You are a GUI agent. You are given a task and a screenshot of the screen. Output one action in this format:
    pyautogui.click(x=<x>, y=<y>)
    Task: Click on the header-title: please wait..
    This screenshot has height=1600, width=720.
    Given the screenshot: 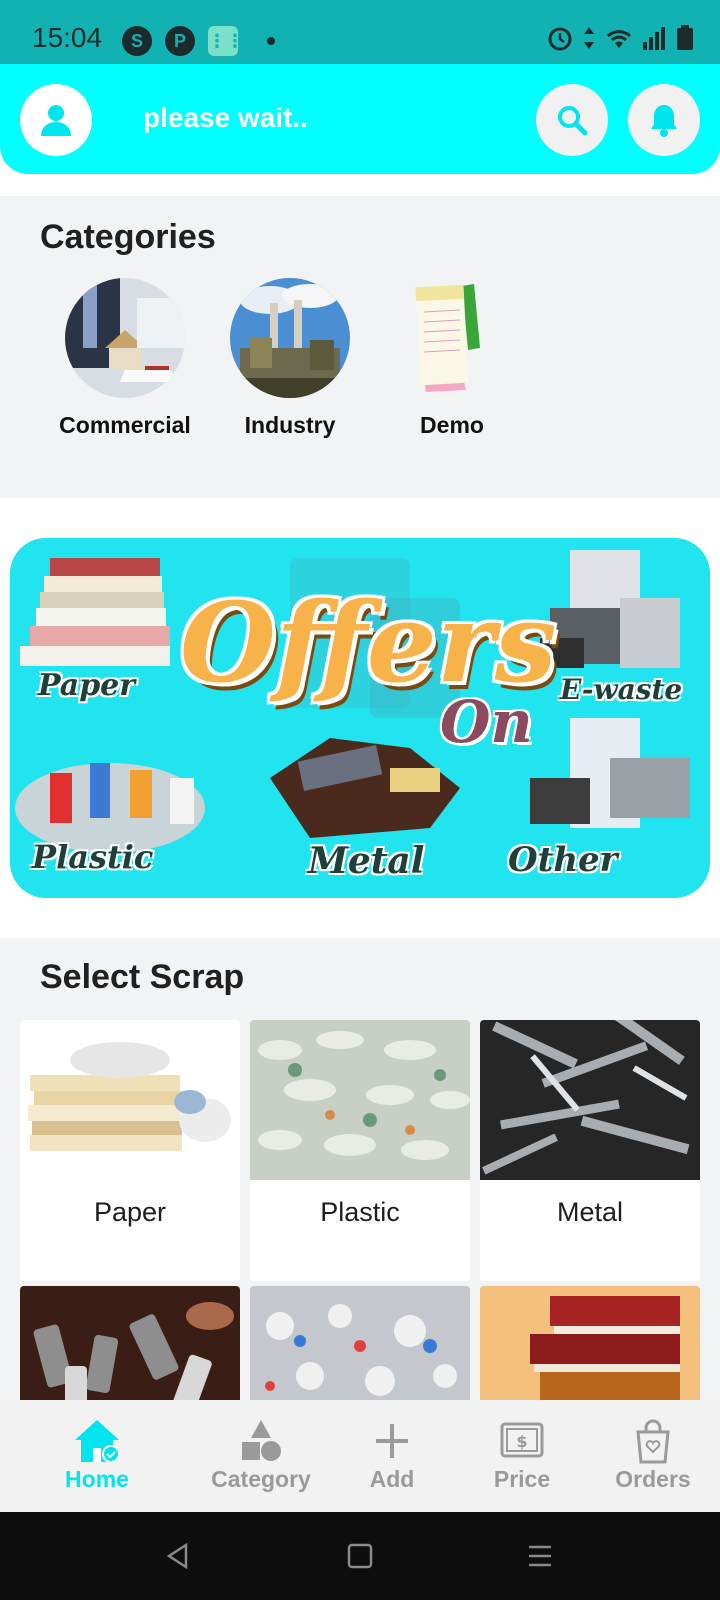 What is the action you would take?
    pyautogui.click(x=225, y=117)
    